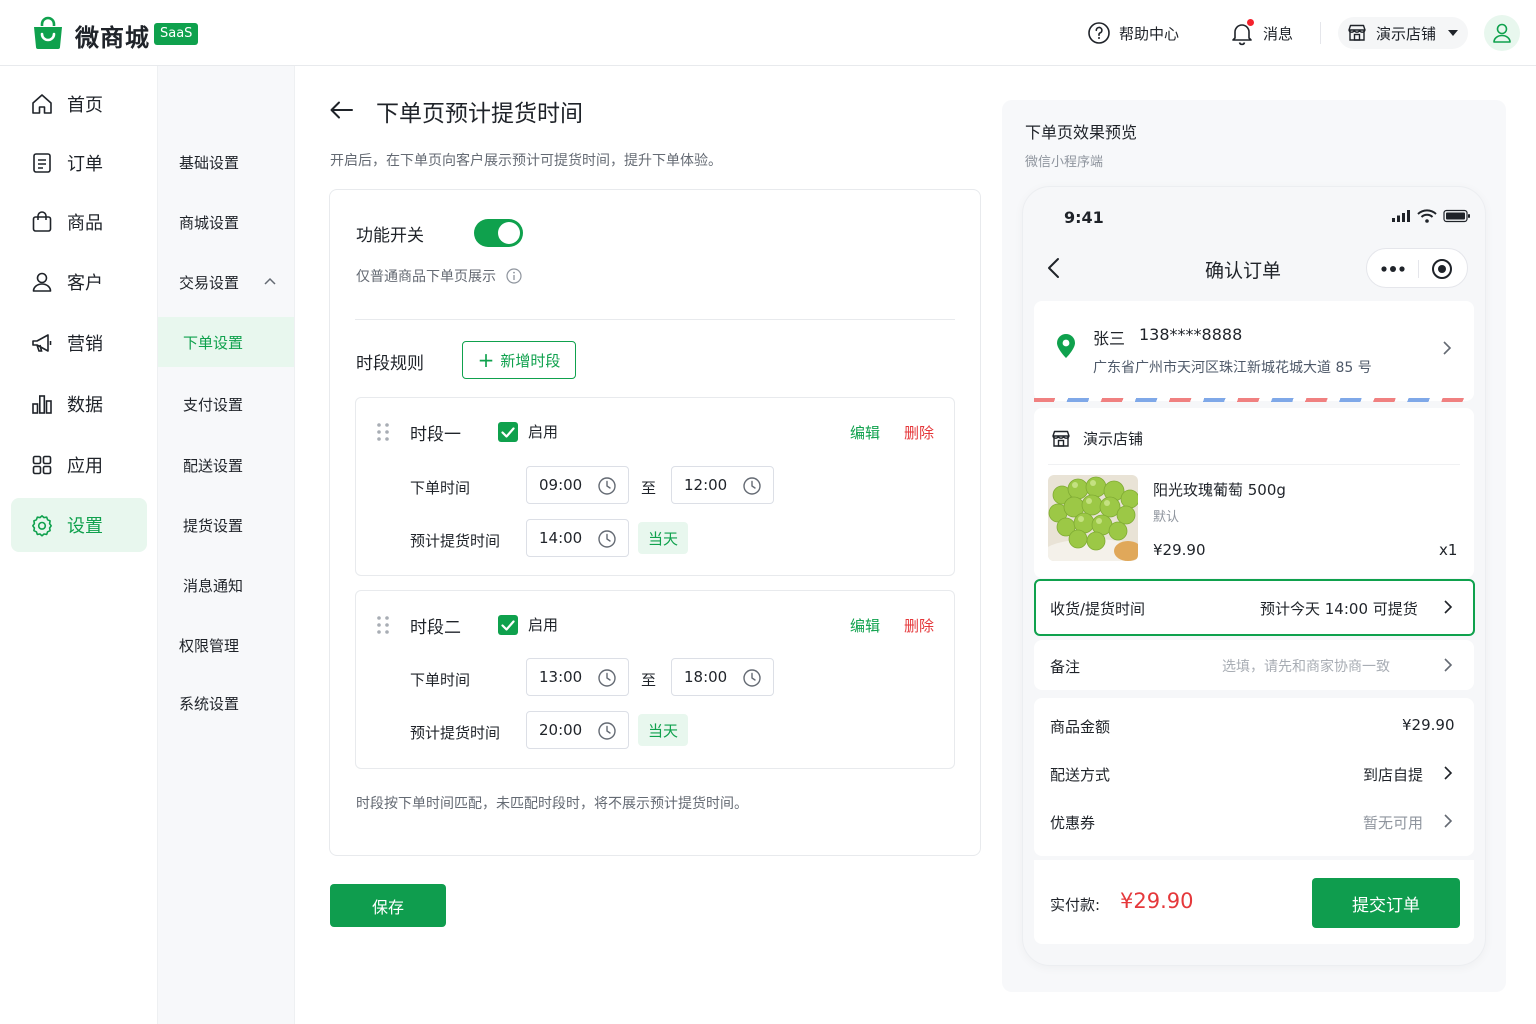  Describe the element at coordinates (1064, 162) in the screenshot. I see `preview-subtitle: 微信小程序端` at that location.